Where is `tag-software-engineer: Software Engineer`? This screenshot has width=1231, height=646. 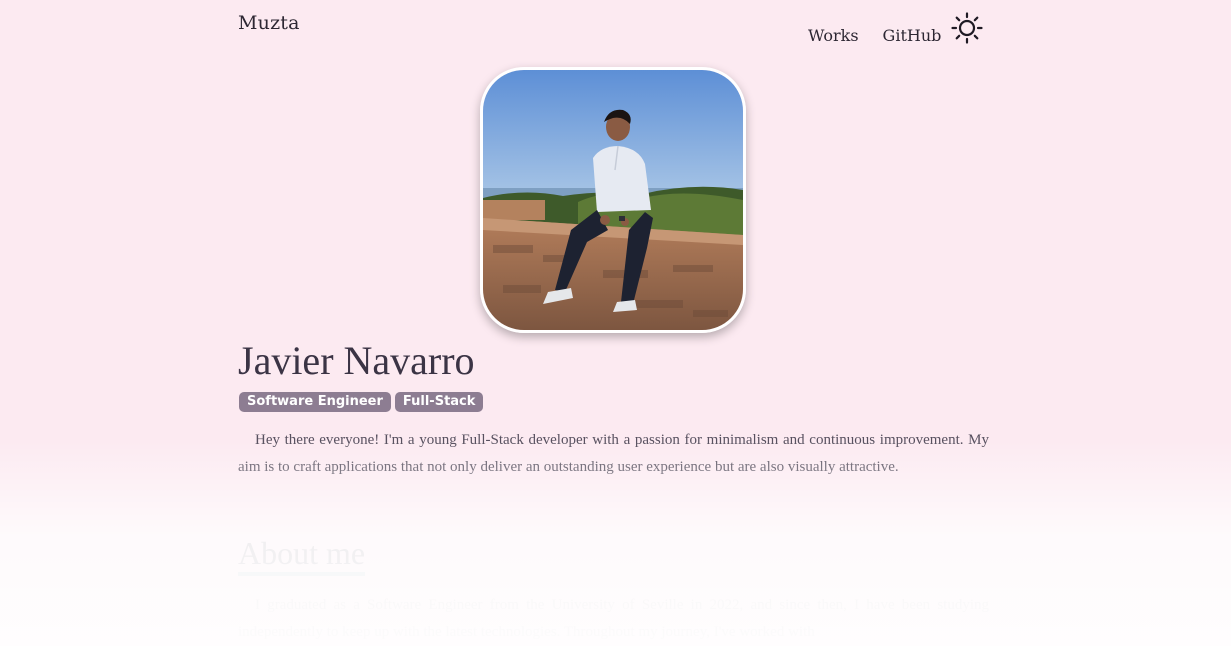
tag-software-engineer: Software Engineer is located at coordinates (315, 402).